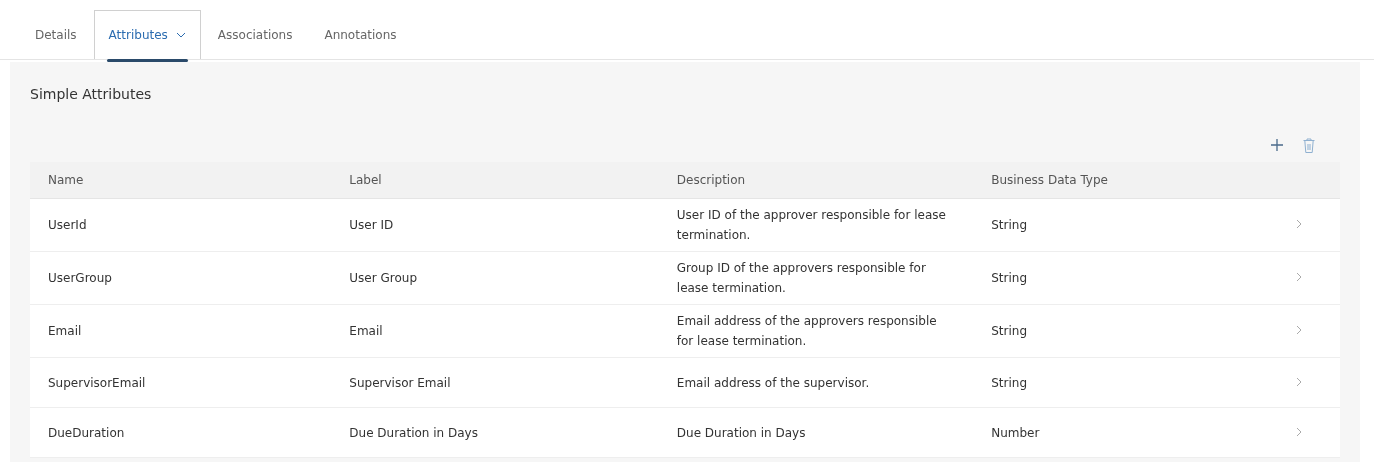 This screenshot has height=470, width=1374. Describe the element at coordinates (180, 35) in the screenshot. I see `chevron-down-icon` at that location.